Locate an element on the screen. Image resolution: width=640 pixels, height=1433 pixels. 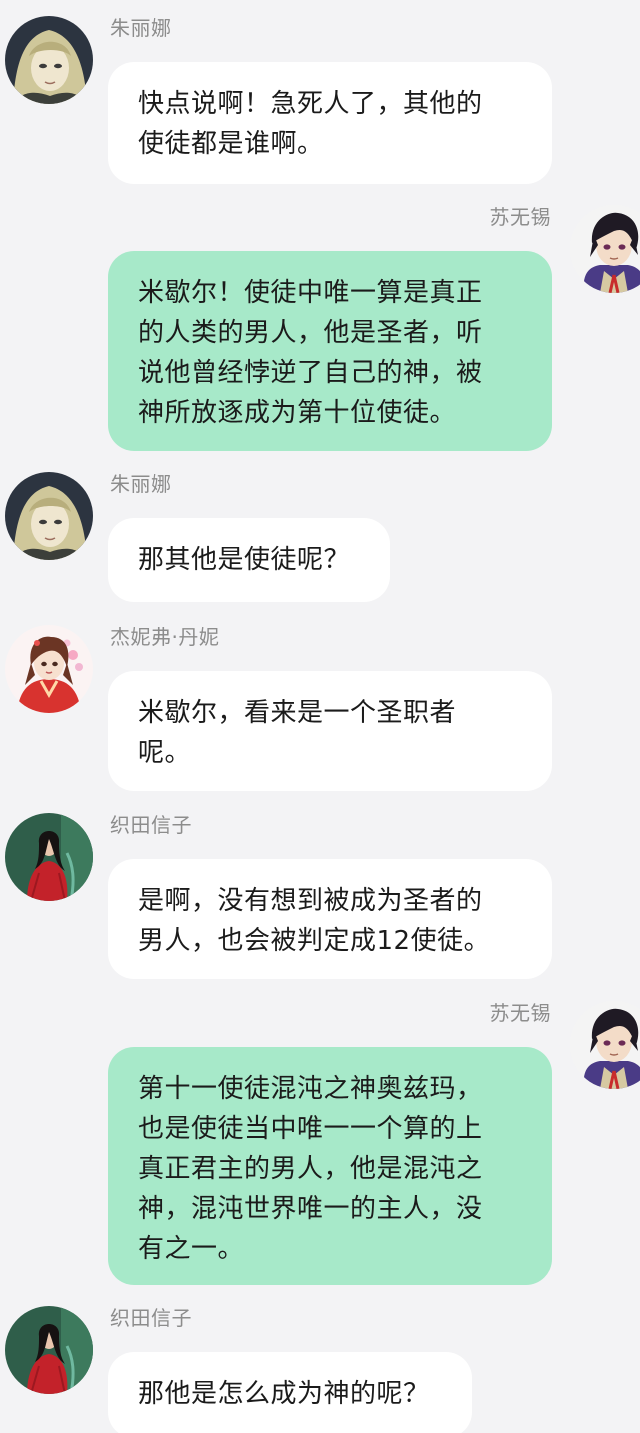
message-bubble: 那其他是使徒呢？ is located at coordinates (249, 560).